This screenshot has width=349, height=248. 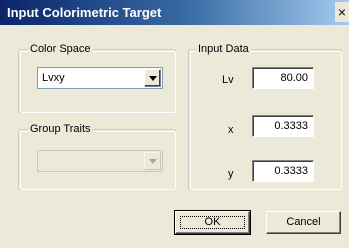 I want to click on cancel-label: Cancel, so click(x=303, y=222).